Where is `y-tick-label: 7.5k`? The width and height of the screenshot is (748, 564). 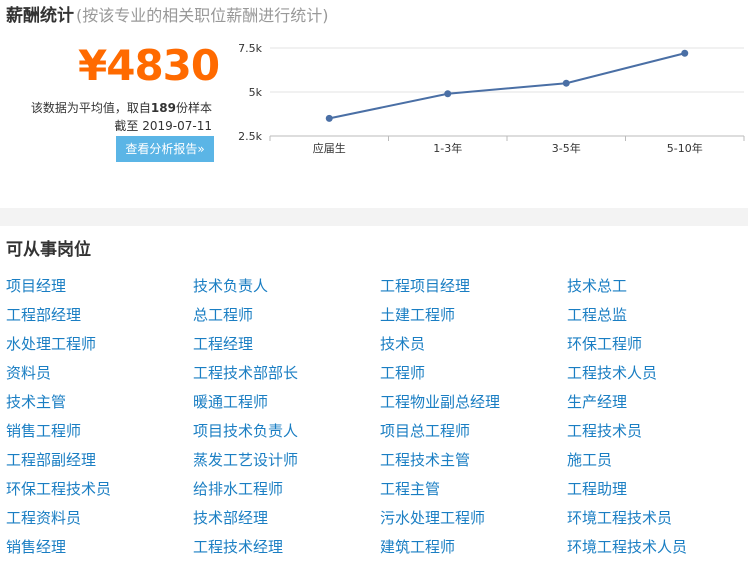 y-tick-label: 7.5k is located at coordinates (250, 48).